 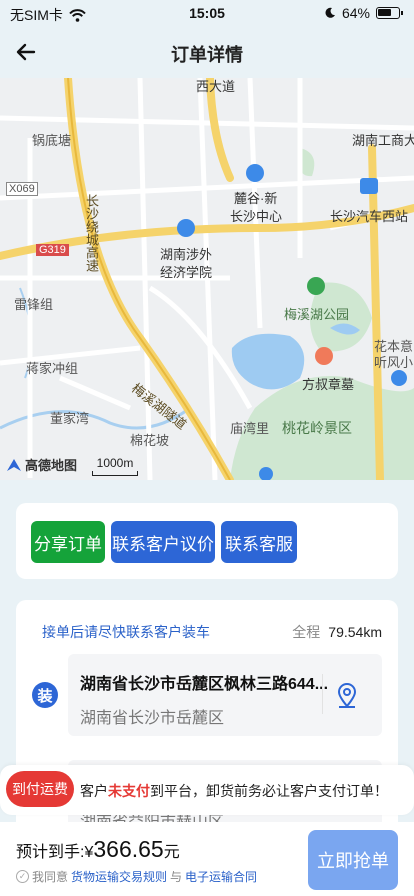 I want to click on map-scale: 1000m, so click(x=115, y=466).